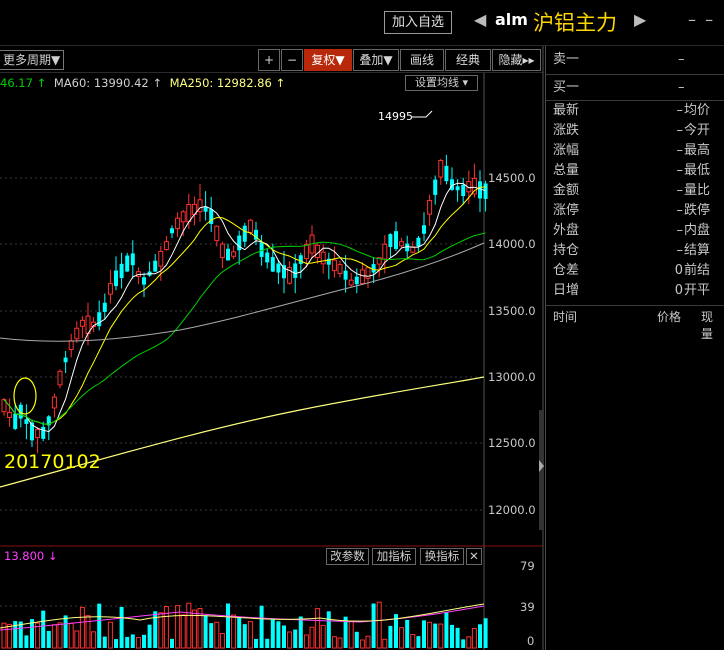 Image resolution: width=724 pixels, height=650 pixels. Describe the element at coordinates (442, 556) in the screenshot. I see `switch-indicator-button: 换指标` at that location.